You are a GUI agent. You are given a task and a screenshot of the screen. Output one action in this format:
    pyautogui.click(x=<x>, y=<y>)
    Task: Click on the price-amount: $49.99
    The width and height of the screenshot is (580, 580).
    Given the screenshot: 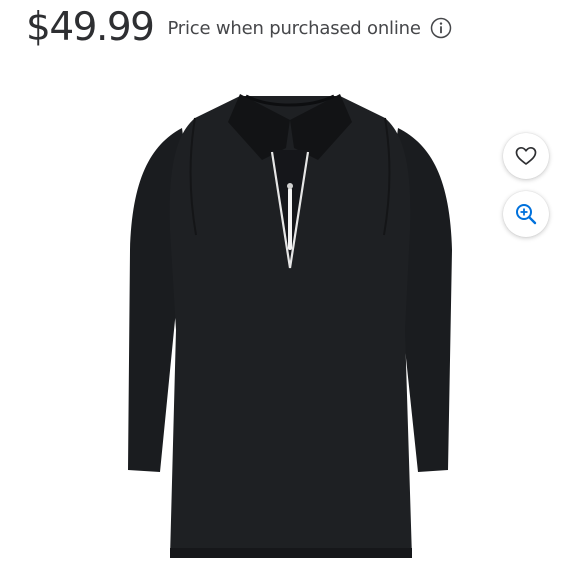 What is the action you would take?
    pyautogui.click(x=90, y=27)
    